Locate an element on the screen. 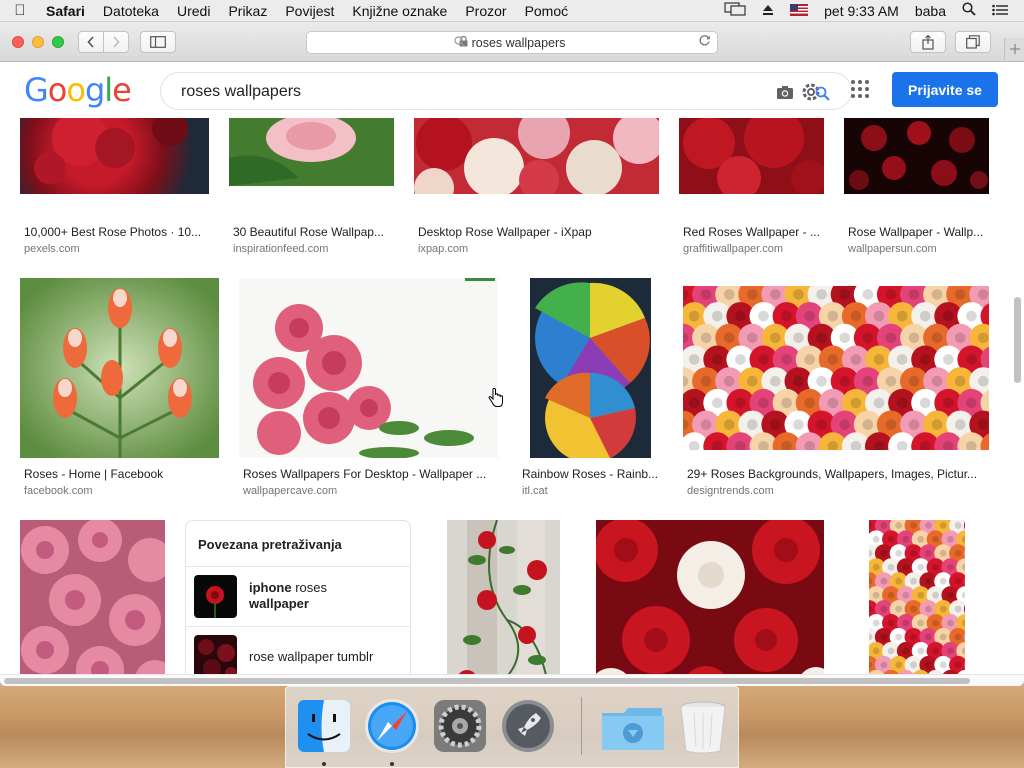 Image resolution: width=1024 pixels, height=768 pixels. search-input is located at coordinates (461, 92).